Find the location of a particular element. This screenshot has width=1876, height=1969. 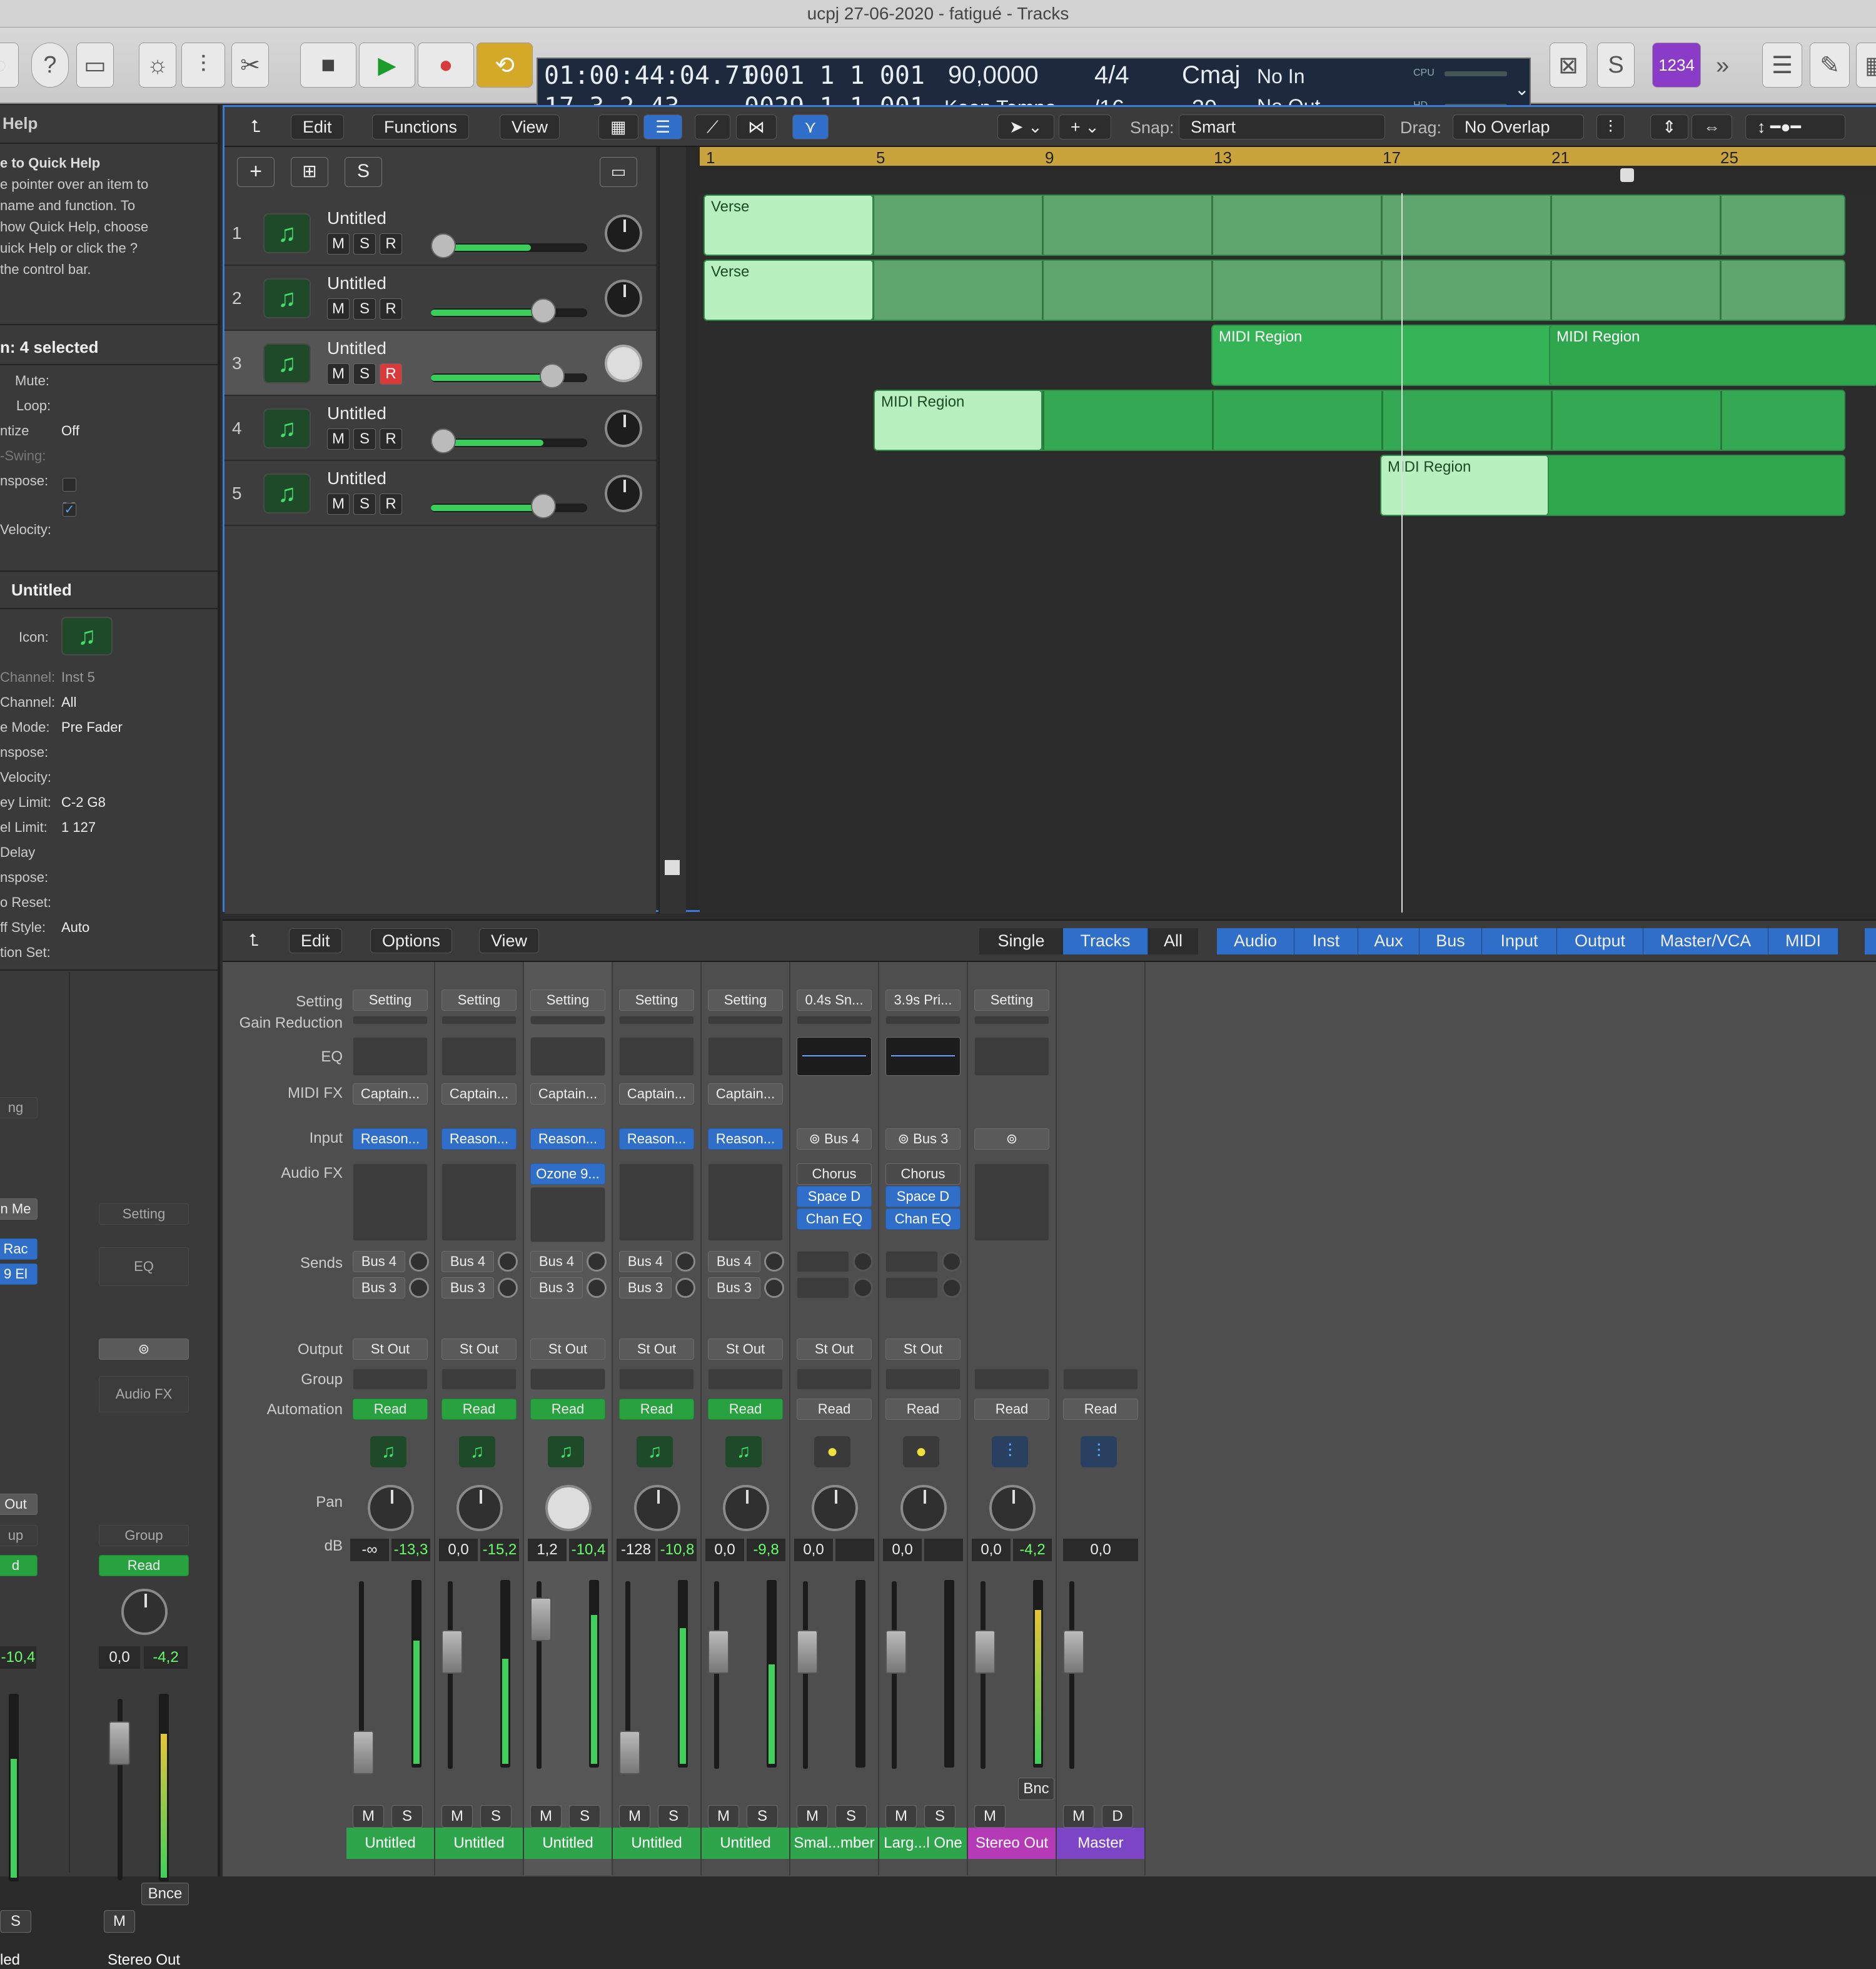

snap-dropdown: Smart is located at coordinates (1282, 126).